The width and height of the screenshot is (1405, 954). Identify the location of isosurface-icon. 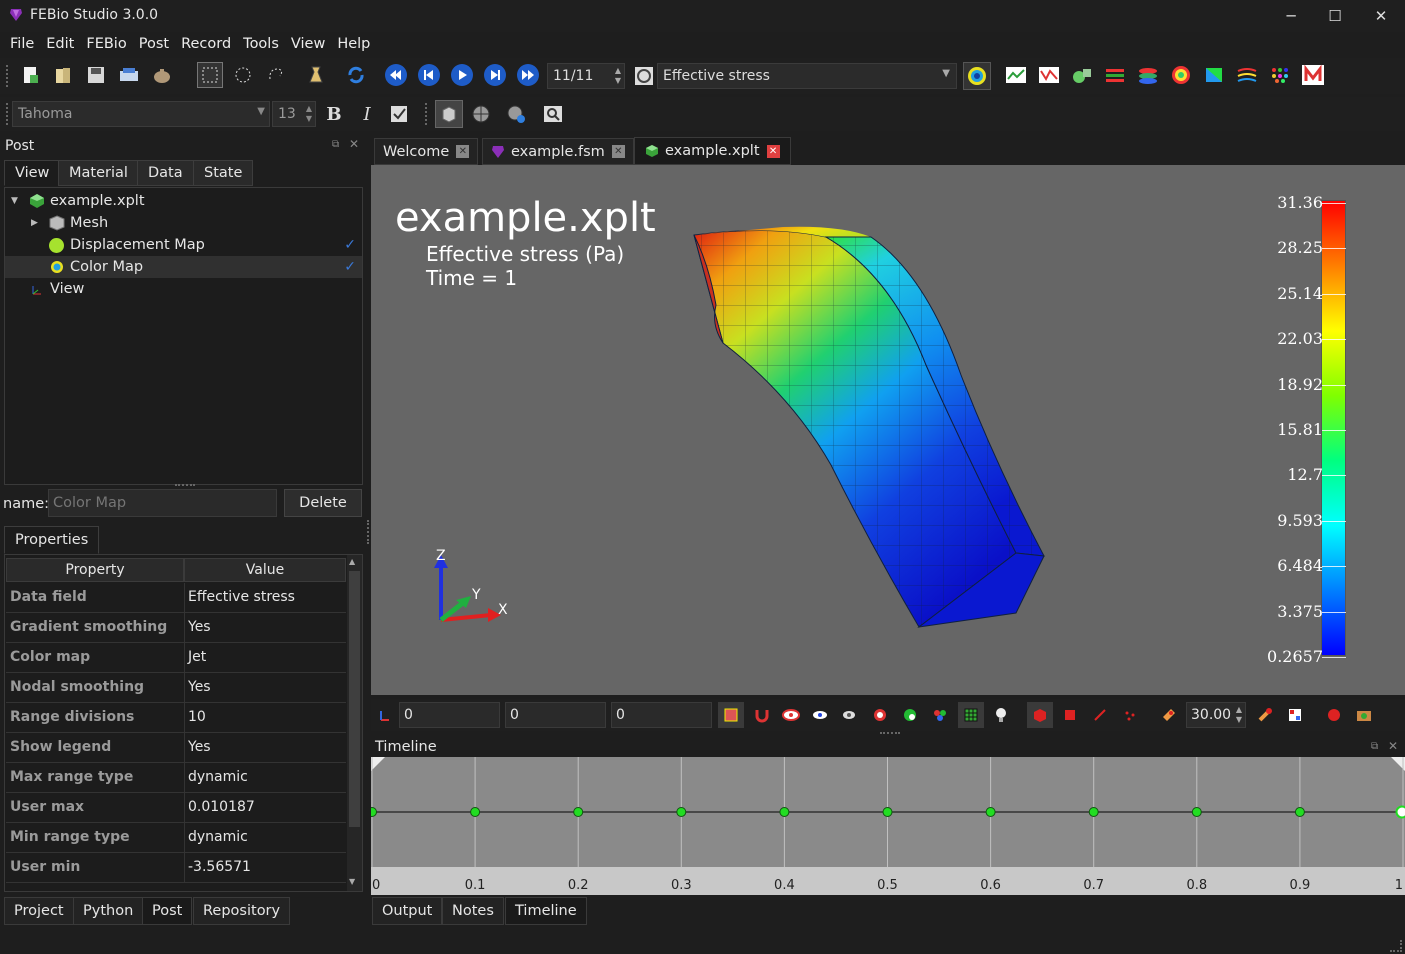
(1181, 75).